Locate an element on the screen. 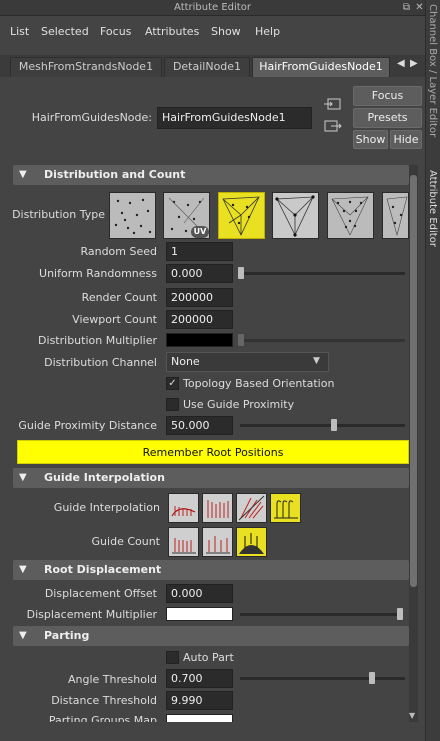 This screenshot has width=440, height=741. guide-proximity-distance-field: 50.000 is located at coordinates (199, 425).